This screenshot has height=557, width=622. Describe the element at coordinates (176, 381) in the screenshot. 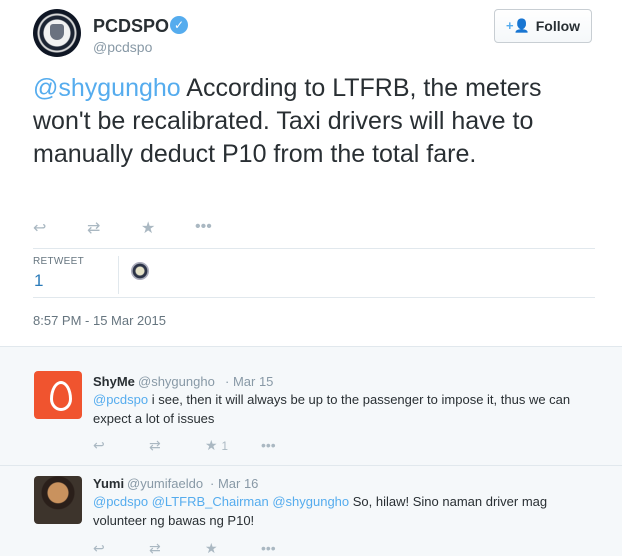

I see `reply-author-handle: @shygungho` at that location.